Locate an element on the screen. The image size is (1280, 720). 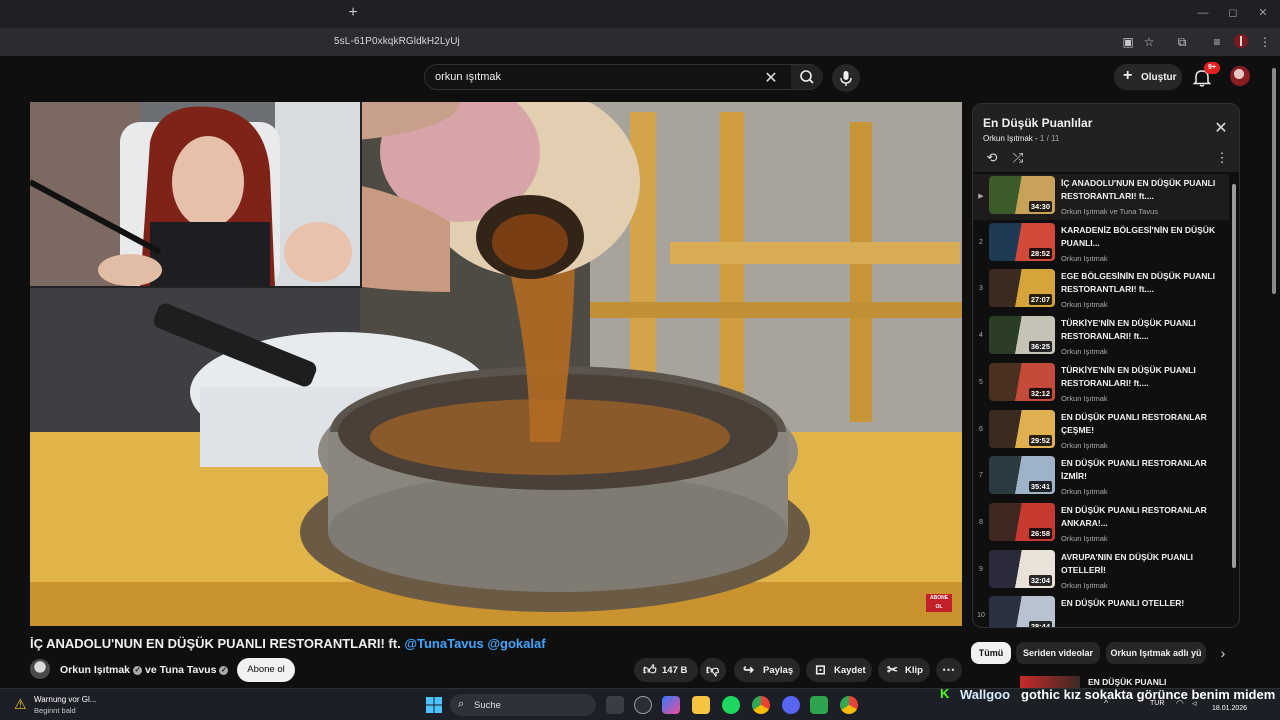
playlist-item-index: 3 is located at coordinates (981, 289).